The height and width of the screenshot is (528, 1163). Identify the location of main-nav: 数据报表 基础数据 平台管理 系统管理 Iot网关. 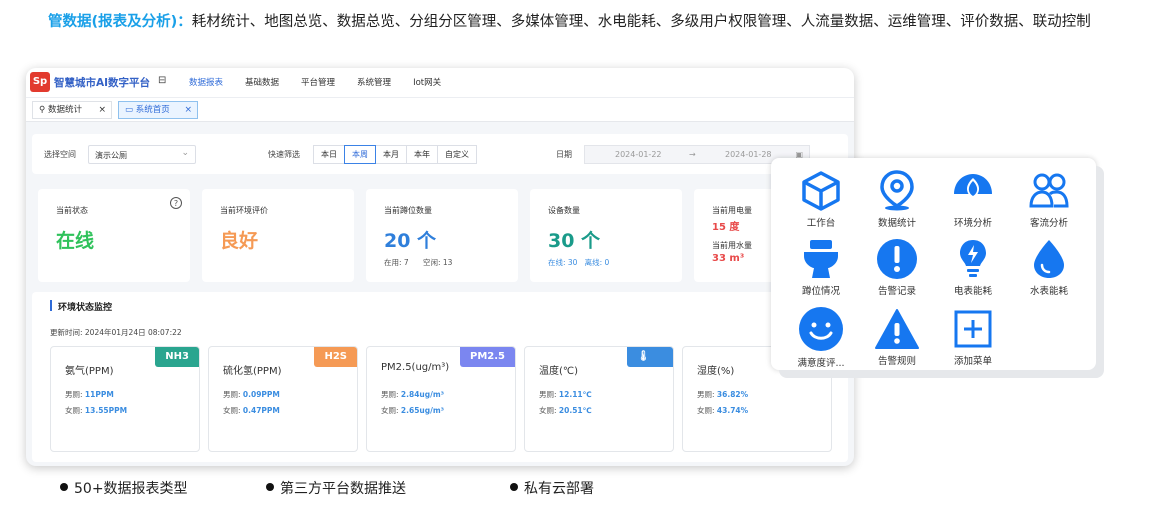
(315, 82).